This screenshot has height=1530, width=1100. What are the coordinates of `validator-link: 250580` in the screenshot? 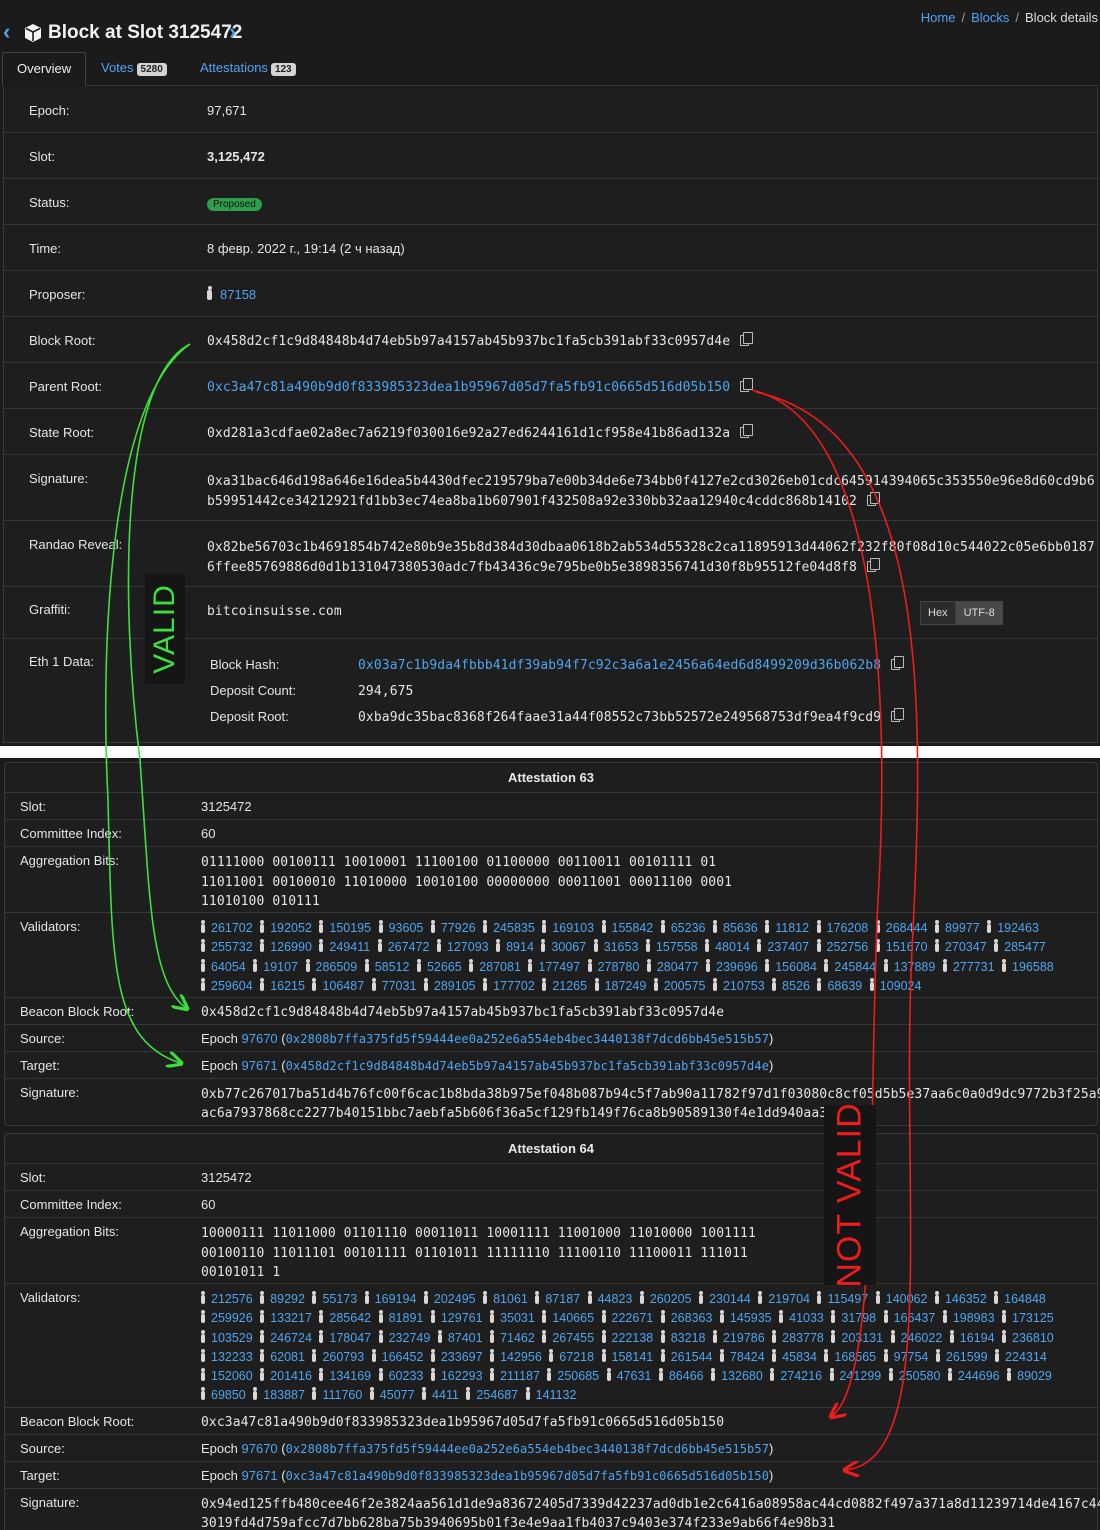 It's located at (920, 1376).